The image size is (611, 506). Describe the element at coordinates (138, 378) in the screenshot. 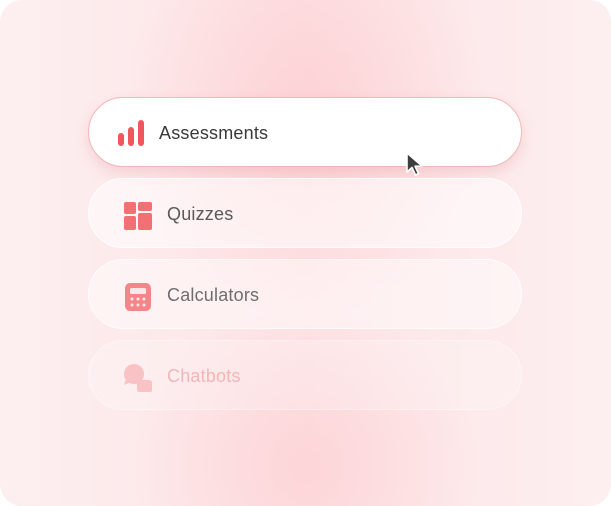

I see `chat-bubbles-icon` at that location.